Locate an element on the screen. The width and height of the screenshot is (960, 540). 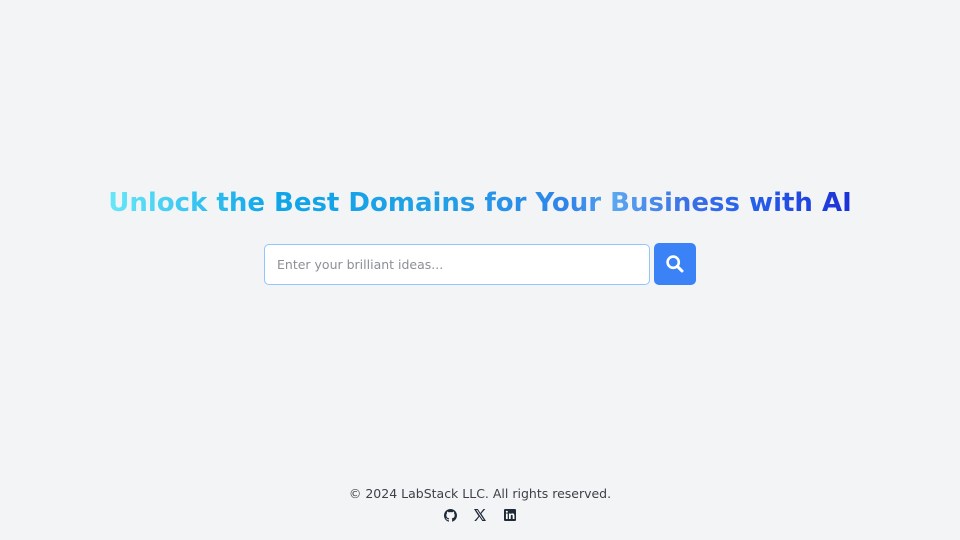
github-icon is located at coordinates (450, 515).